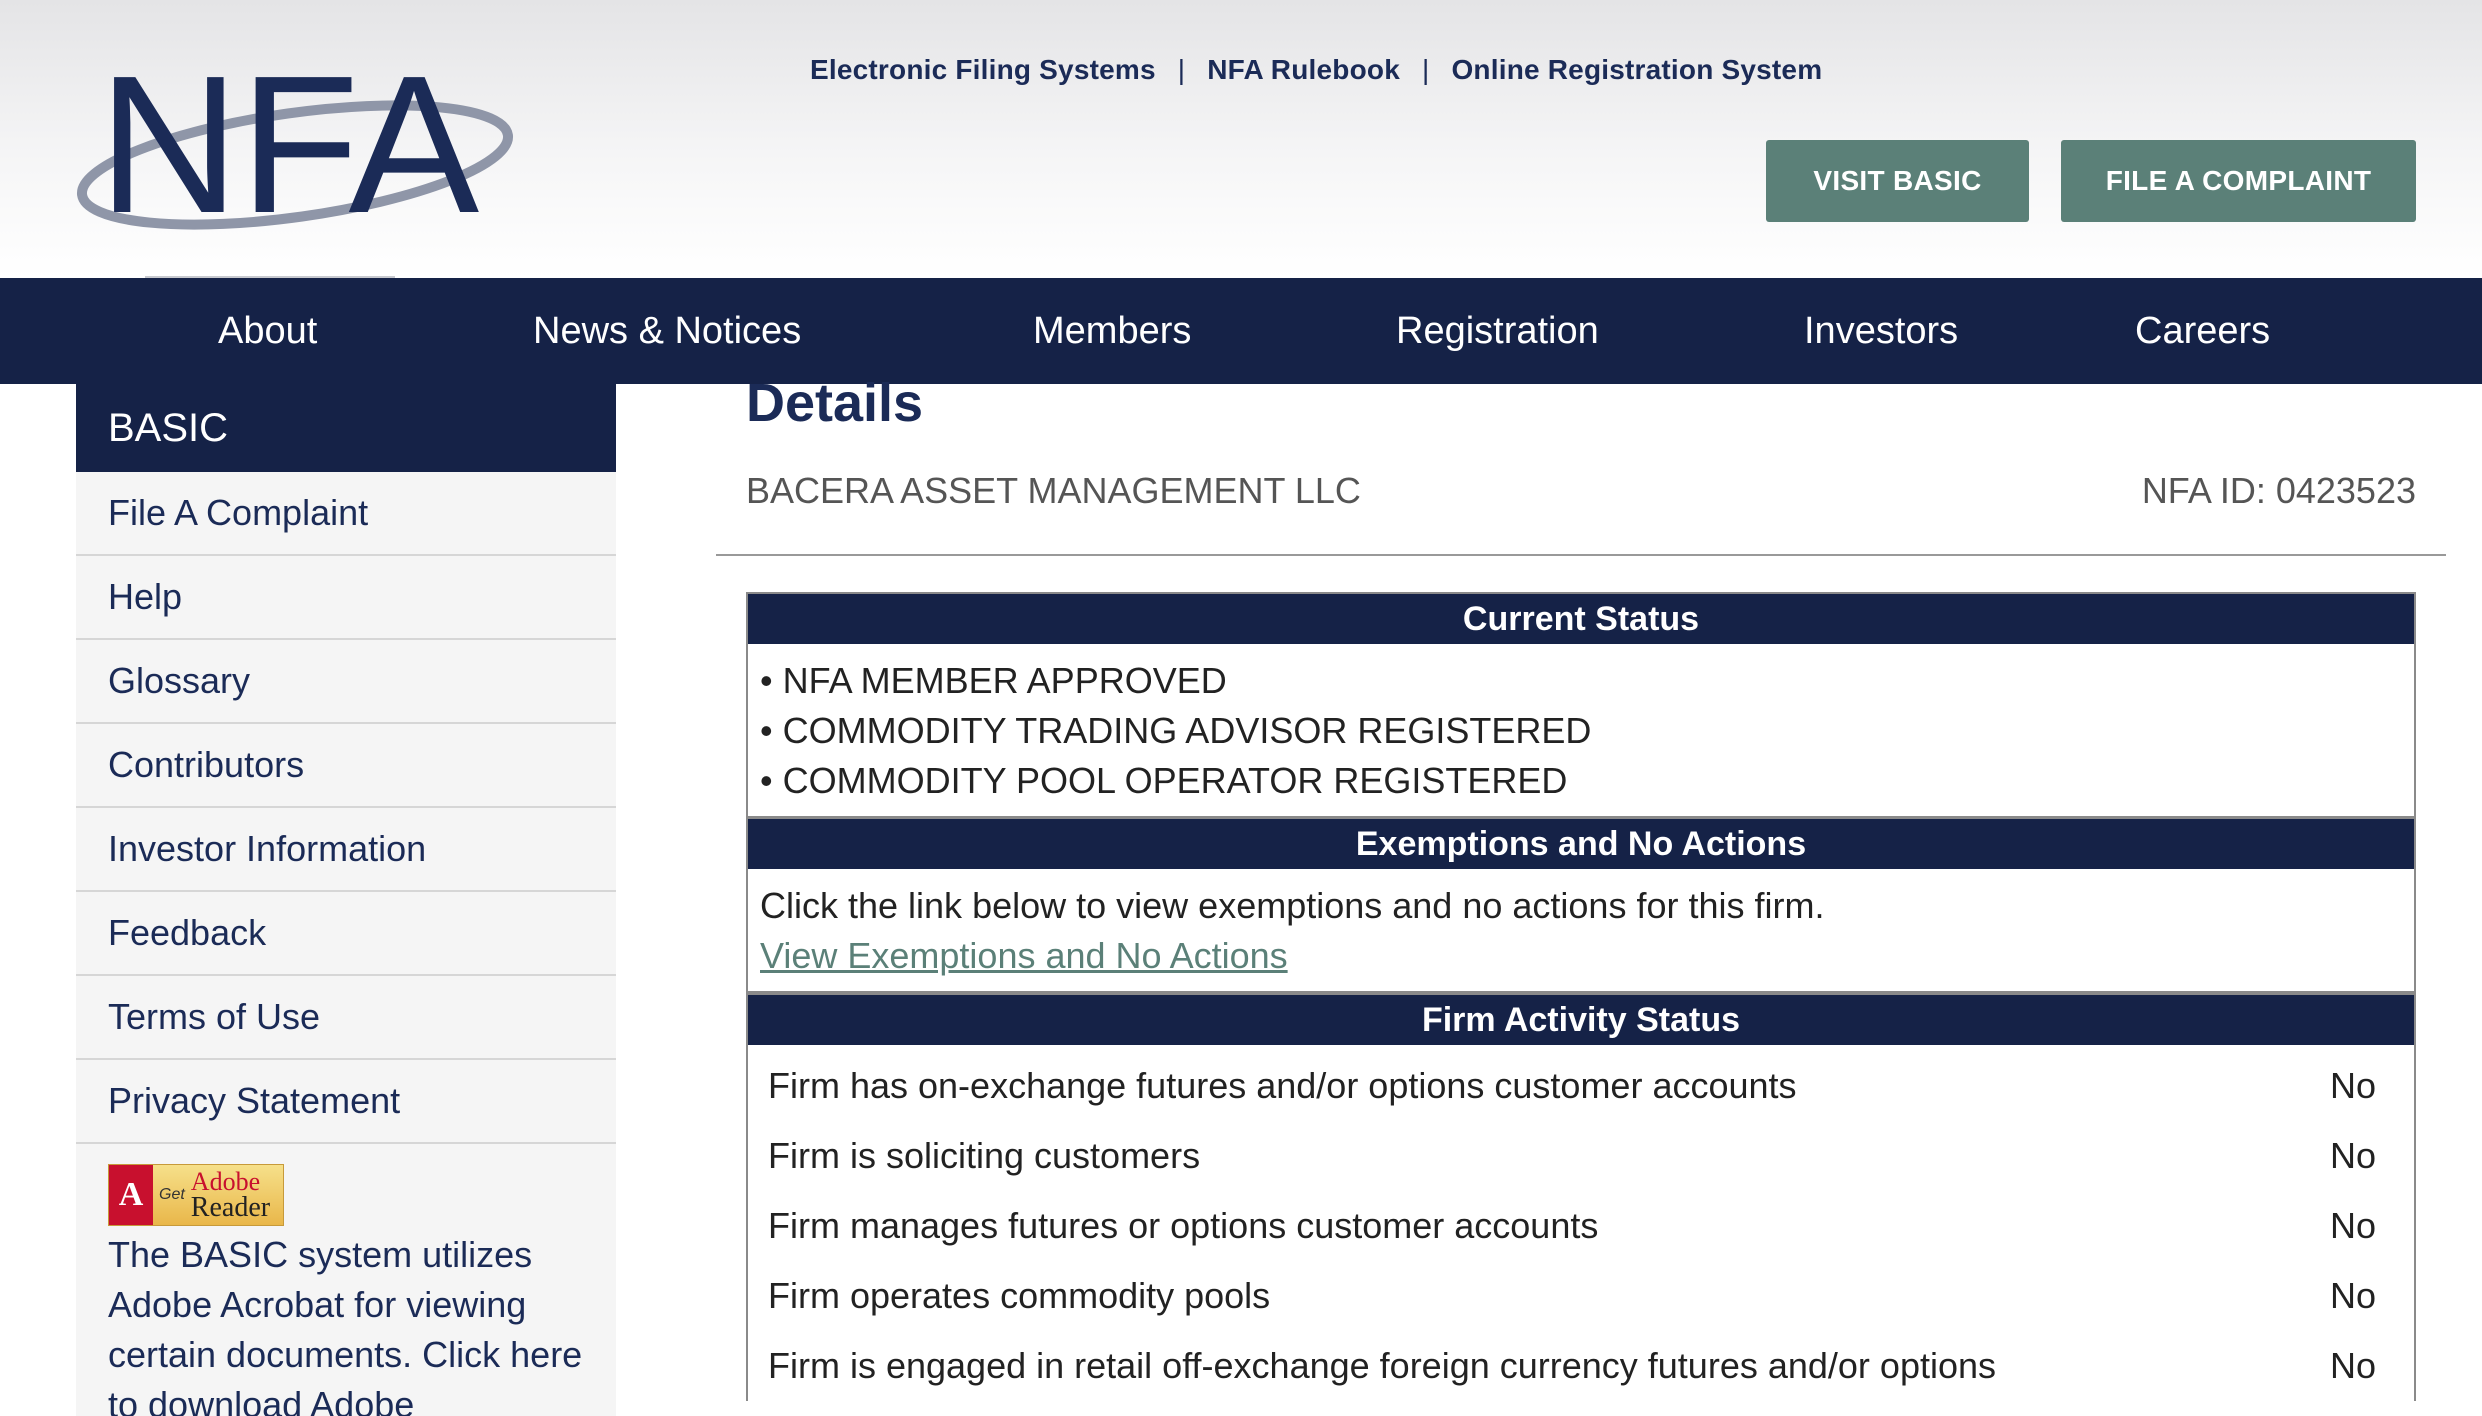  What do you see at coordinates (2202, 331) in the screenshot?
I see `nav-careers: Careers` at bounding box center [2202, 331].